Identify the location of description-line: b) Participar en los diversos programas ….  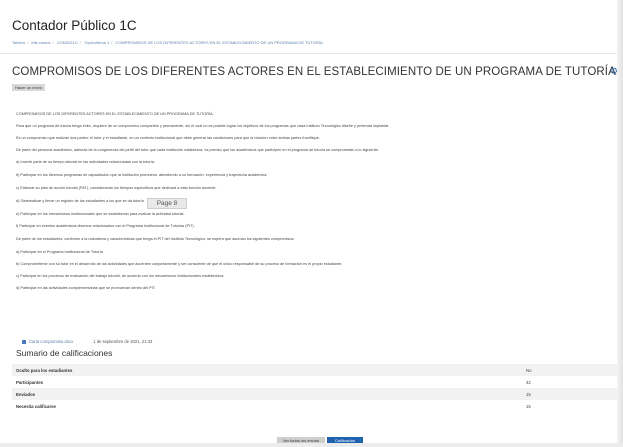
(142, 175).